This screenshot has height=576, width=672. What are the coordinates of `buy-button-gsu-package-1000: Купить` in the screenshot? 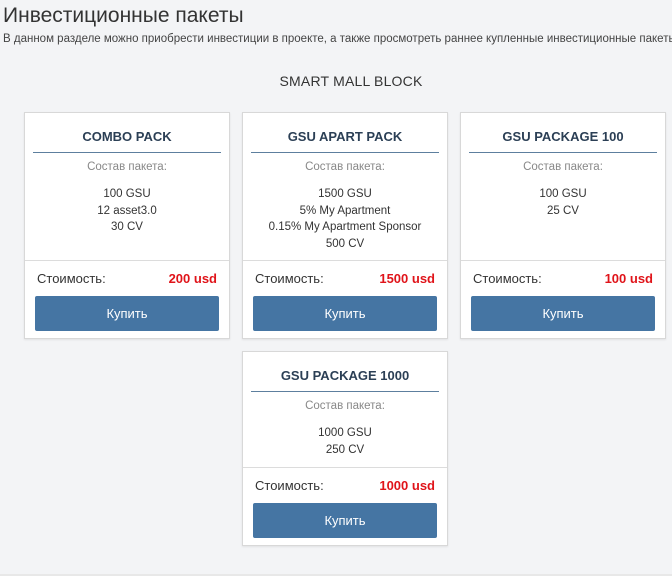 It's located at (345, 520).